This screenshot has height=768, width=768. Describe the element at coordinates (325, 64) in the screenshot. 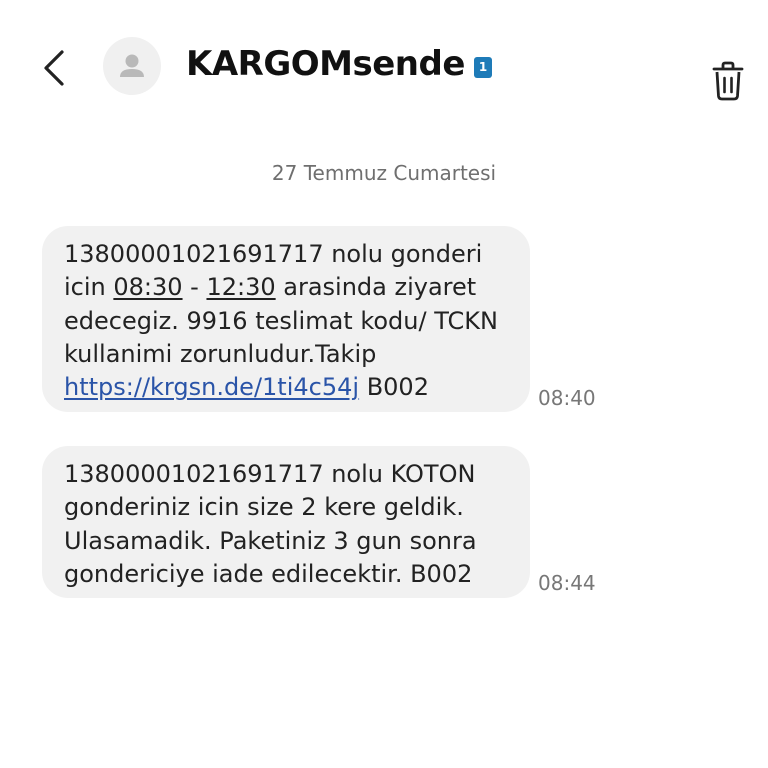

I see `contact-name: KARGOMsende` at that location.